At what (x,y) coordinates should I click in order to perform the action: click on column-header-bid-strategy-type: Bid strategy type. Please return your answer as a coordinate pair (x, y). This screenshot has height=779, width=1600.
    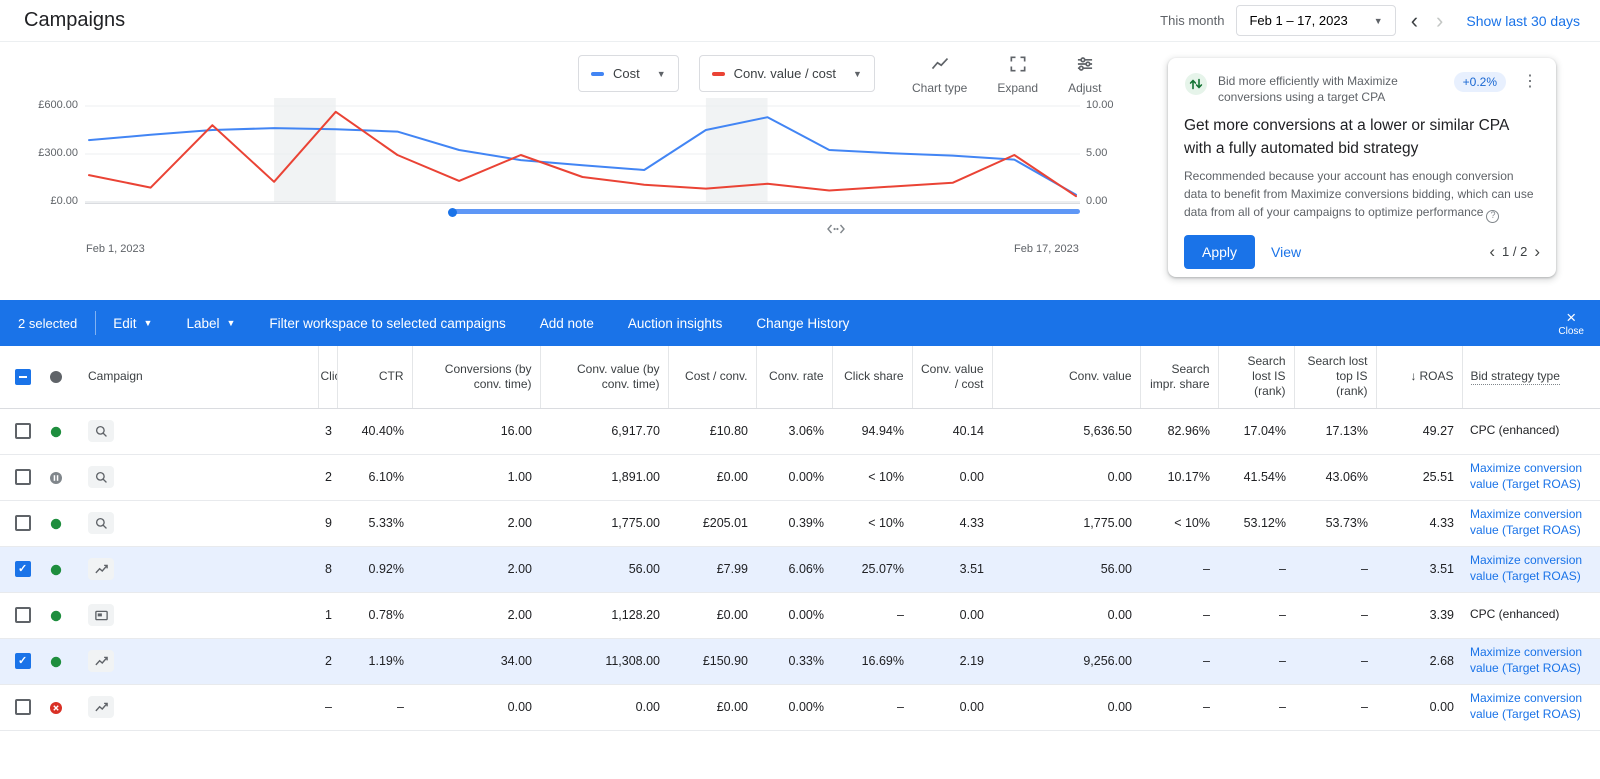
    Looking at the image, I should click on (1530, 377).